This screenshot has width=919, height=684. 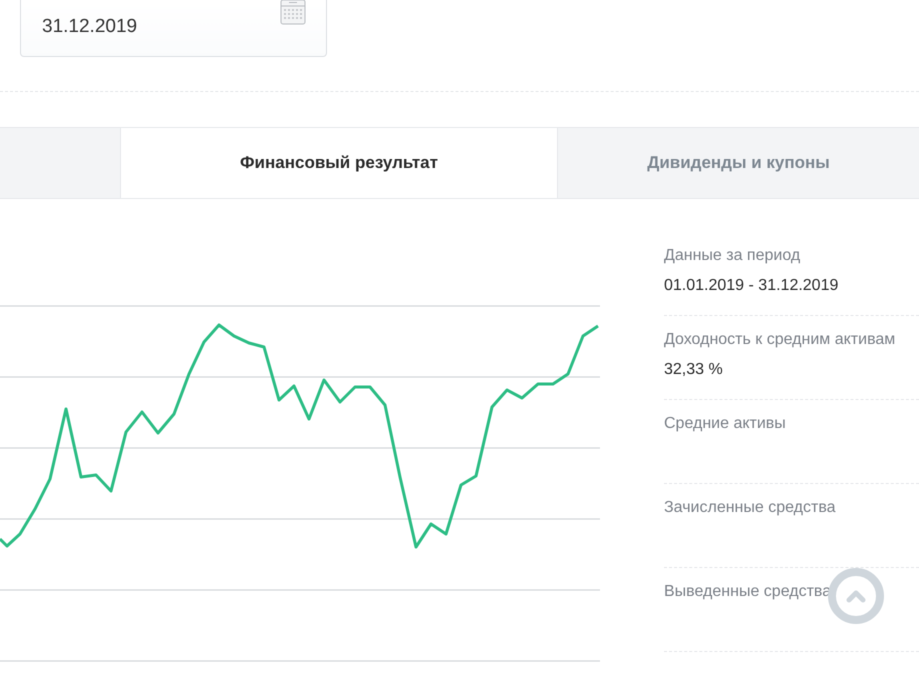 What do you see at coordinates (90, 27) in the screenshot?
I see `date-value: 31.12.2019` at bounding box center [90, 27].